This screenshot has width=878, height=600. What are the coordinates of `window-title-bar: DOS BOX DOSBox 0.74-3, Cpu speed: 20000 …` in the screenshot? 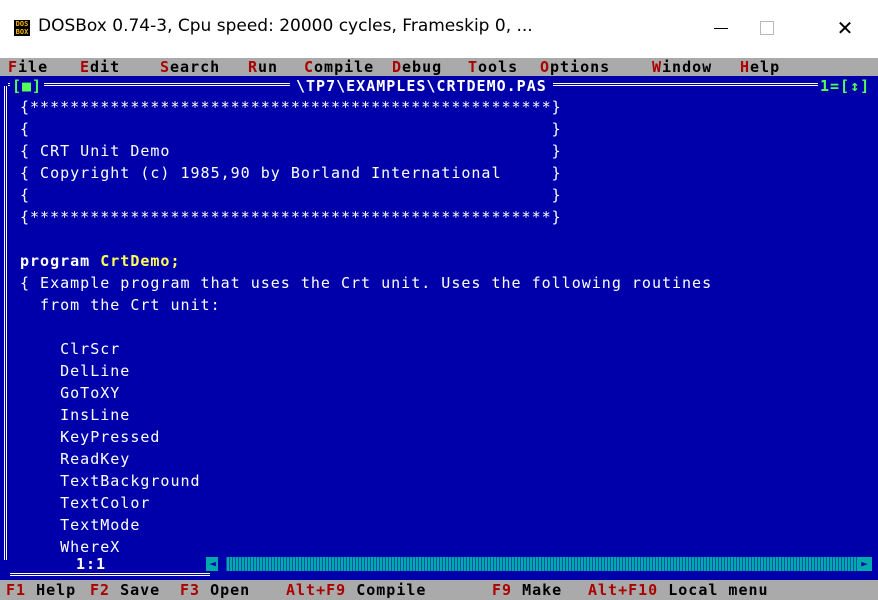 It's located at (439, 29).